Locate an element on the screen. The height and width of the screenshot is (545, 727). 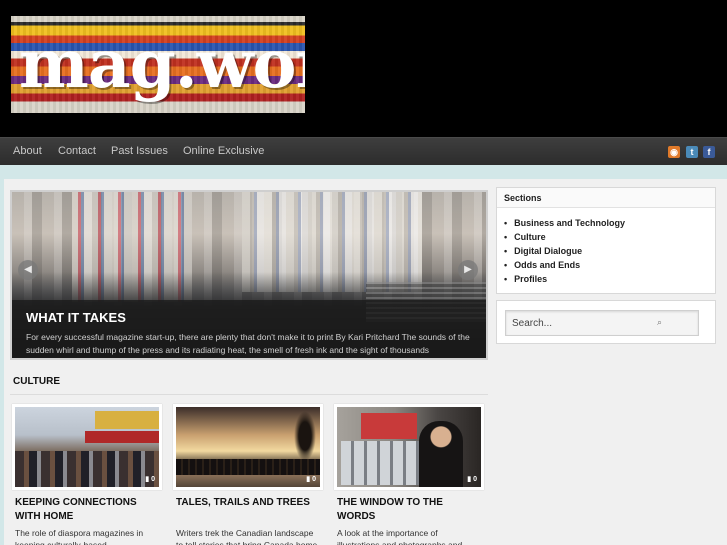
logo-text: mag.world is located at coordinates (162, 64).